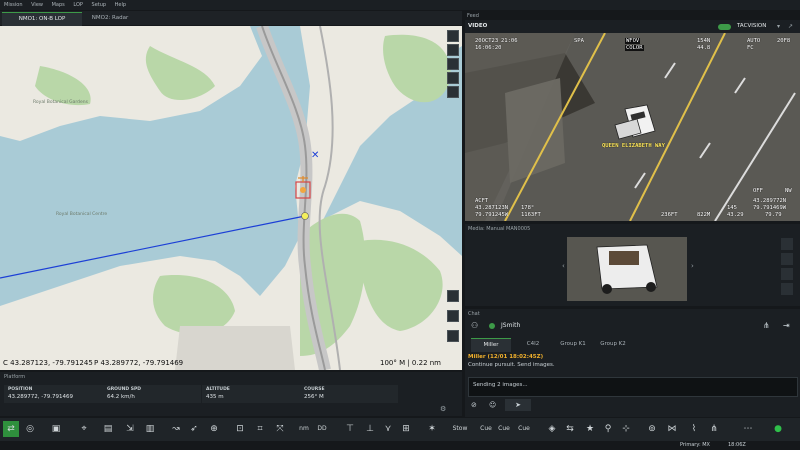 Image resolution: width=800 pixels, height=450 pixels. I want to click on map-compass-button, so click(453, 36).